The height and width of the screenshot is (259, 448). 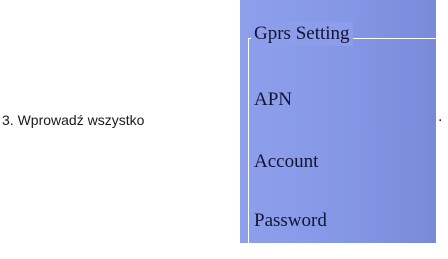 I want to click on instruction-text: 3. Wprowadź wszystko, so click(x=73, y=120).